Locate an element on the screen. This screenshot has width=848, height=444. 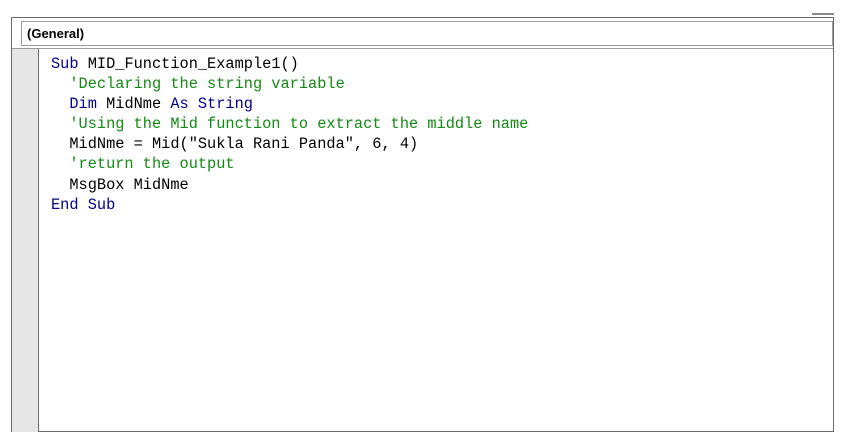
object-dropdown: (General) is located at coordinates (427, 33).